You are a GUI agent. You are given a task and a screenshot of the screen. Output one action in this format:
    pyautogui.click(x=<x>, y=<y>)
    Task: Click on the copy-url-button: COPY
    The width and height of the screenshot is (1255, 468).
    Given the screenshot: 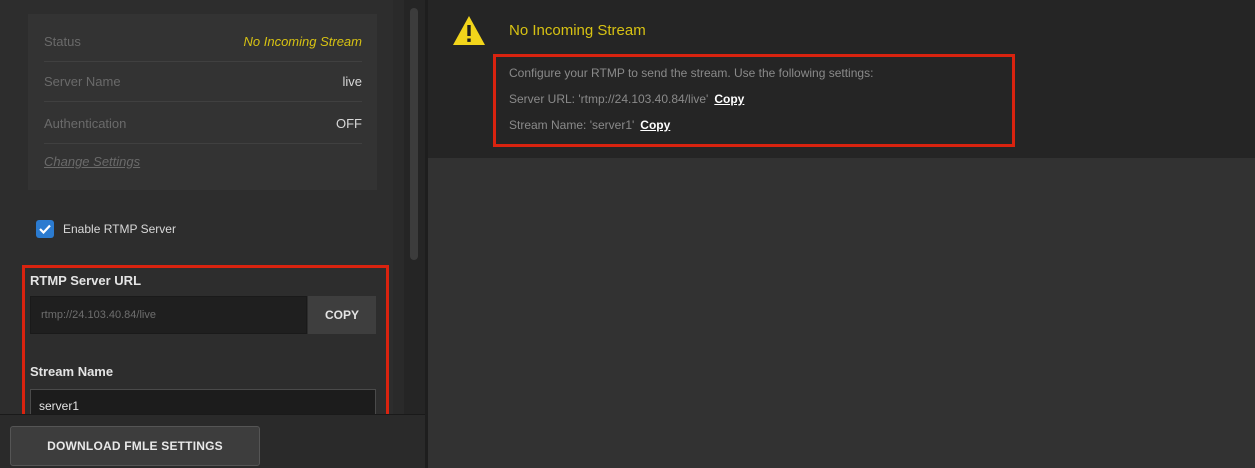 What is the action you would take?
    pyautogui.click(x=342, y=315)
    